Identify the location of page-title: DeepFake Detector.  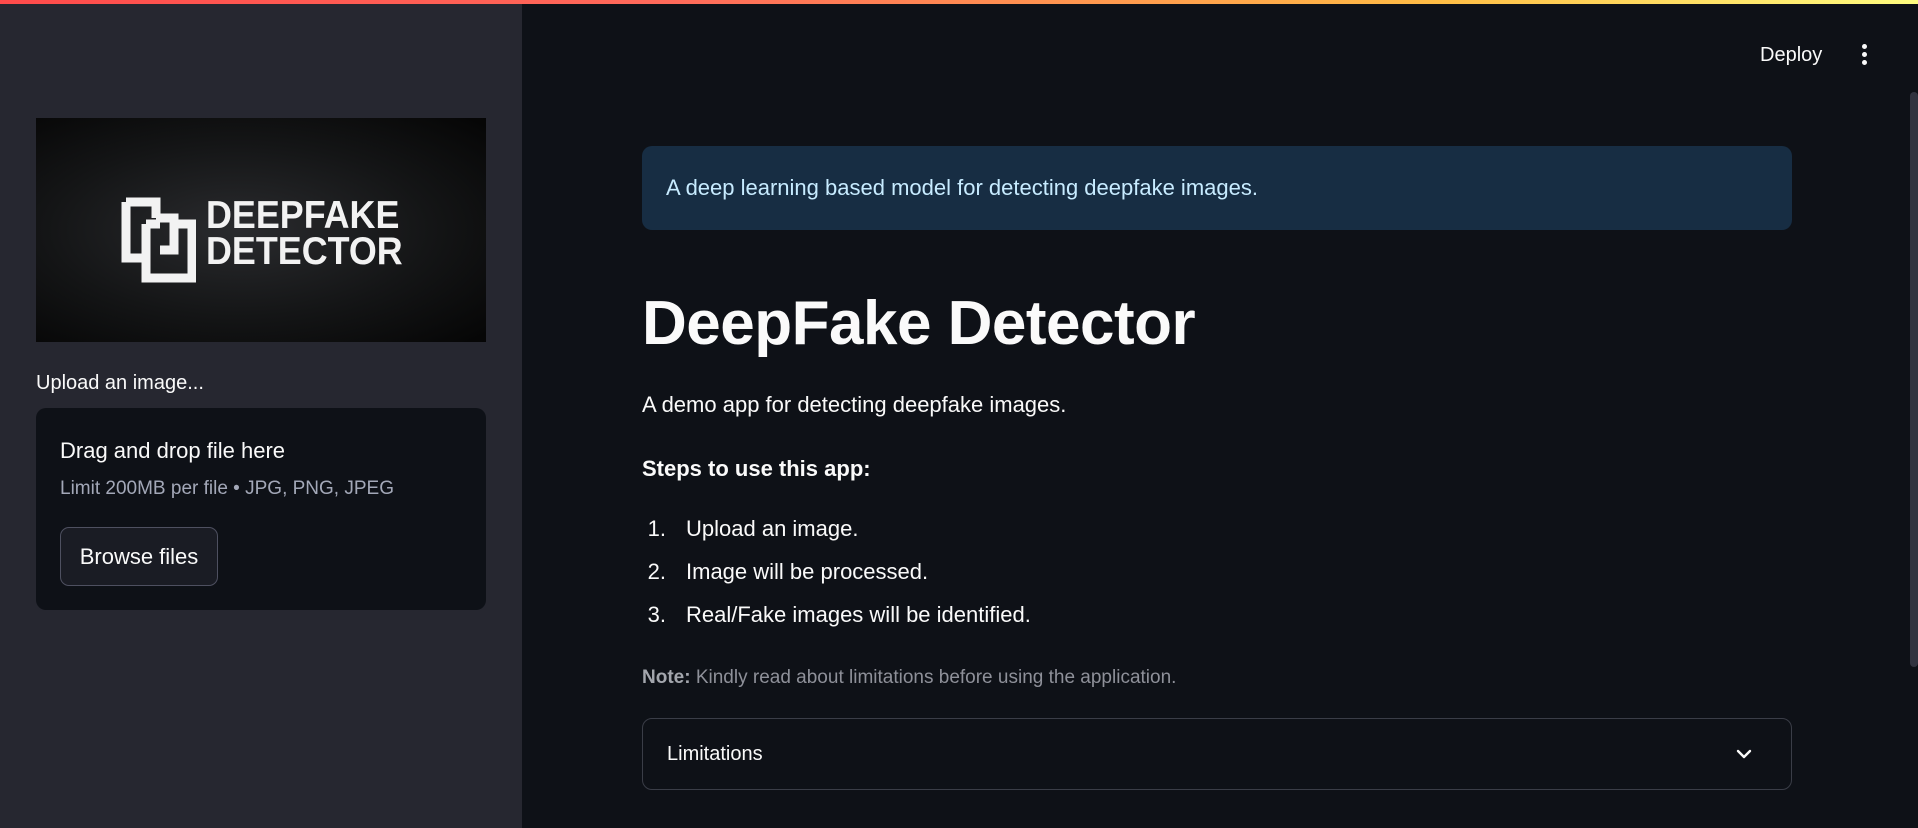
(919, 323).